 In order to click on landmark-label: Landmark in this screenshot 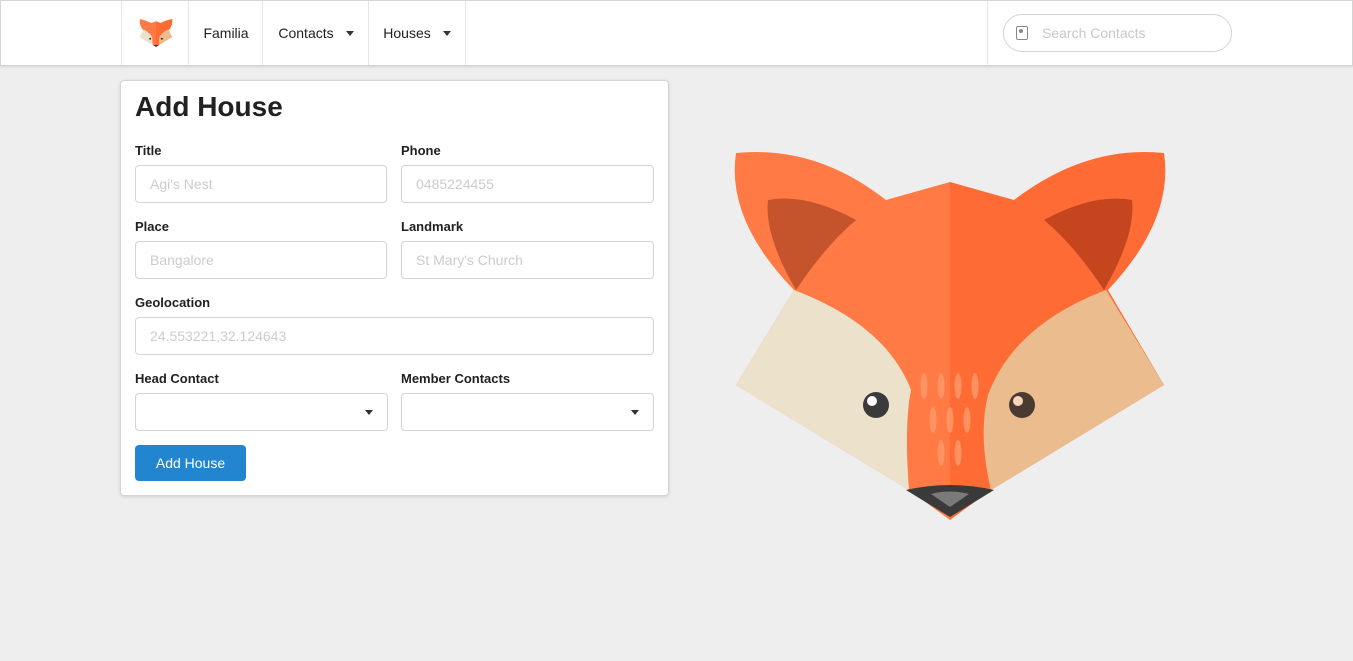, I will do `click(432, 226)`.